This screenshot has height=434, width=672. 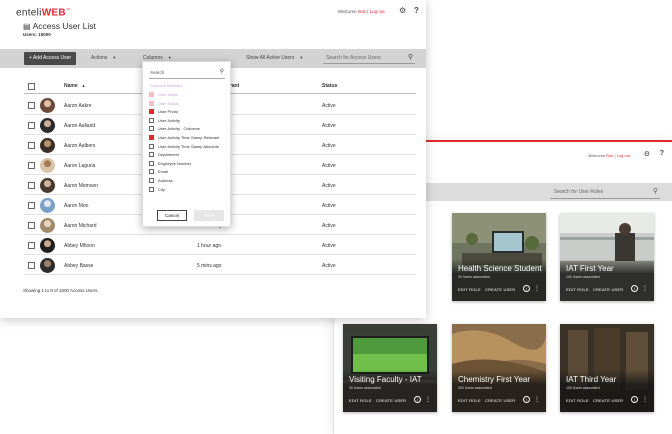 What do you see at coordinates (329, 86) in the screenshot?
I see `status-column-header: Status` at bounding box center [329, 86].